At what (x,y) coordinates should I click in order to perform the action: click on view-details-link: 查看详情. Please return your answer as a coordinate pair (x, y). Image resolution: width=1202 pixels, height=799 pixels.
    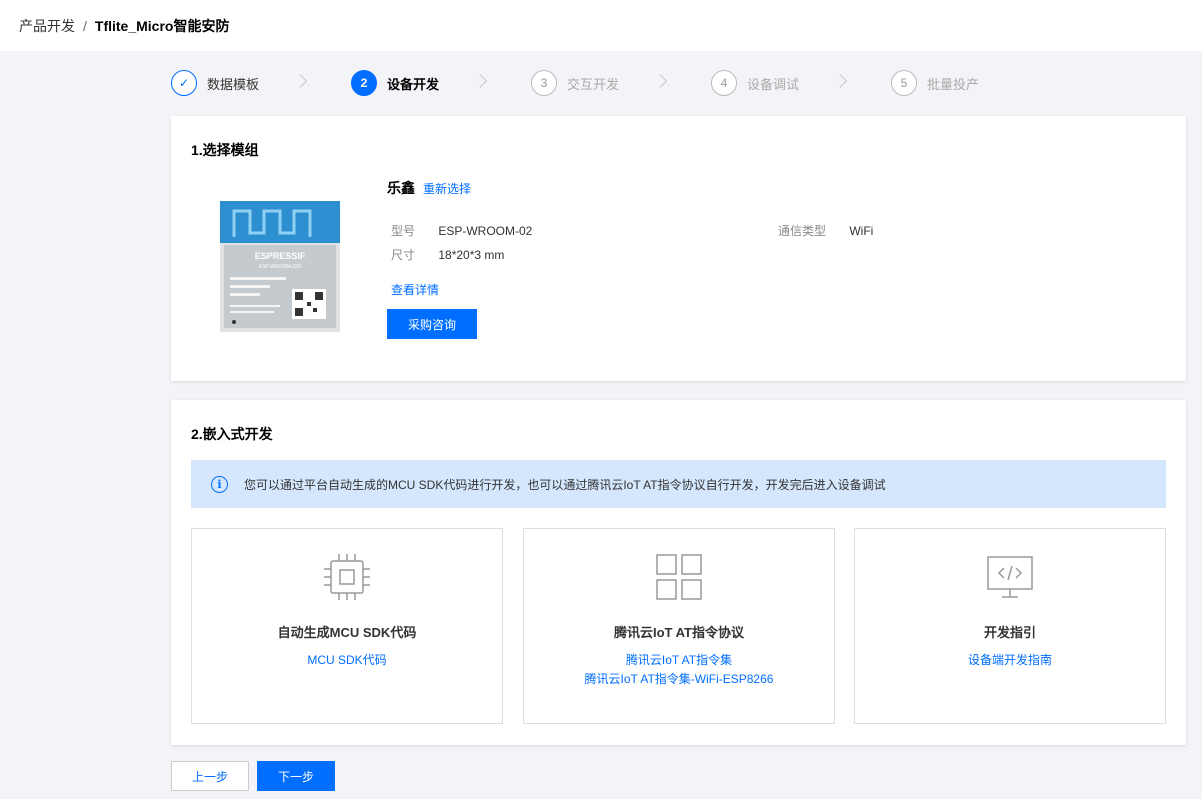
    Looking at the image, I should click on (415, 289).